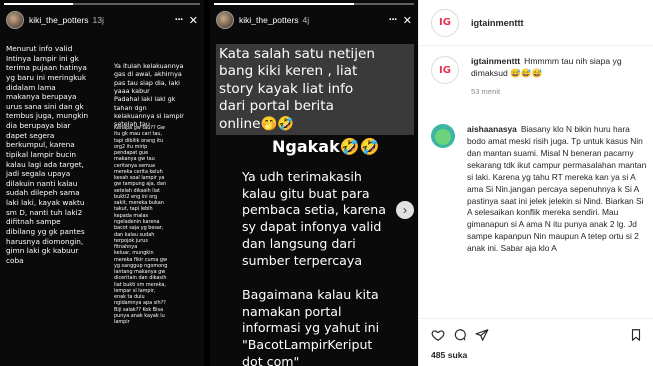 The width and height of the screenshot is (653, 366). What do you see at coordinates (460, 335) in the screenshot?
I see `comment-icon` at bounding box center [460, 335].